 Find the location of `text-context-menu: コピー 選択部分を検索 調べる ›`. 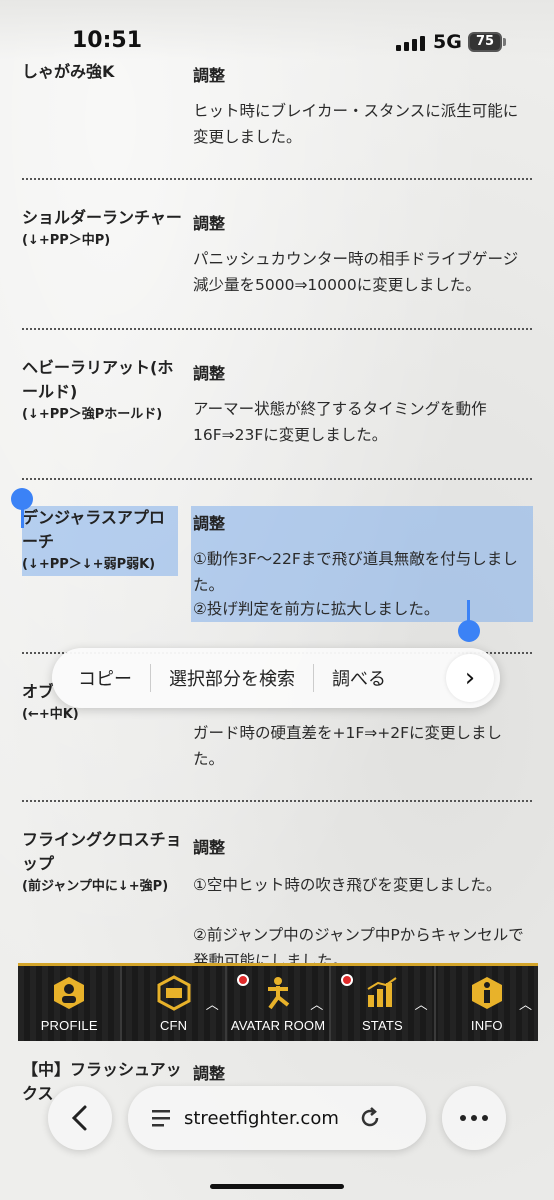

text-context-menu: コピー 選択部分を検索 調べる › is located at coordinates (276, 678).